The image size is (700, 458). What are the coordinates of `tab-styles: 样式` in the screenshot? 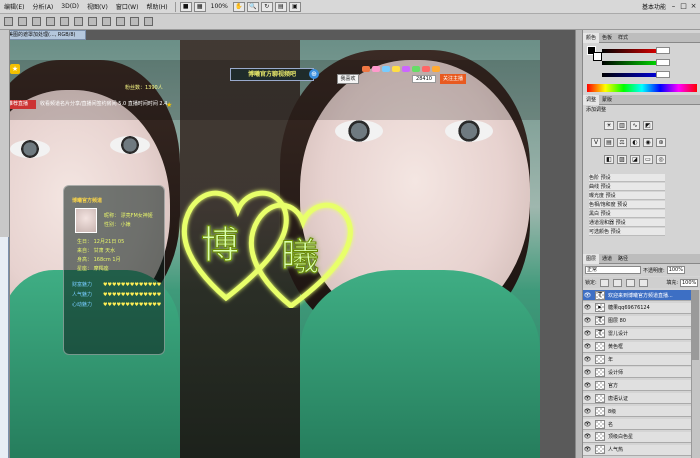 It's located at (623, 37).